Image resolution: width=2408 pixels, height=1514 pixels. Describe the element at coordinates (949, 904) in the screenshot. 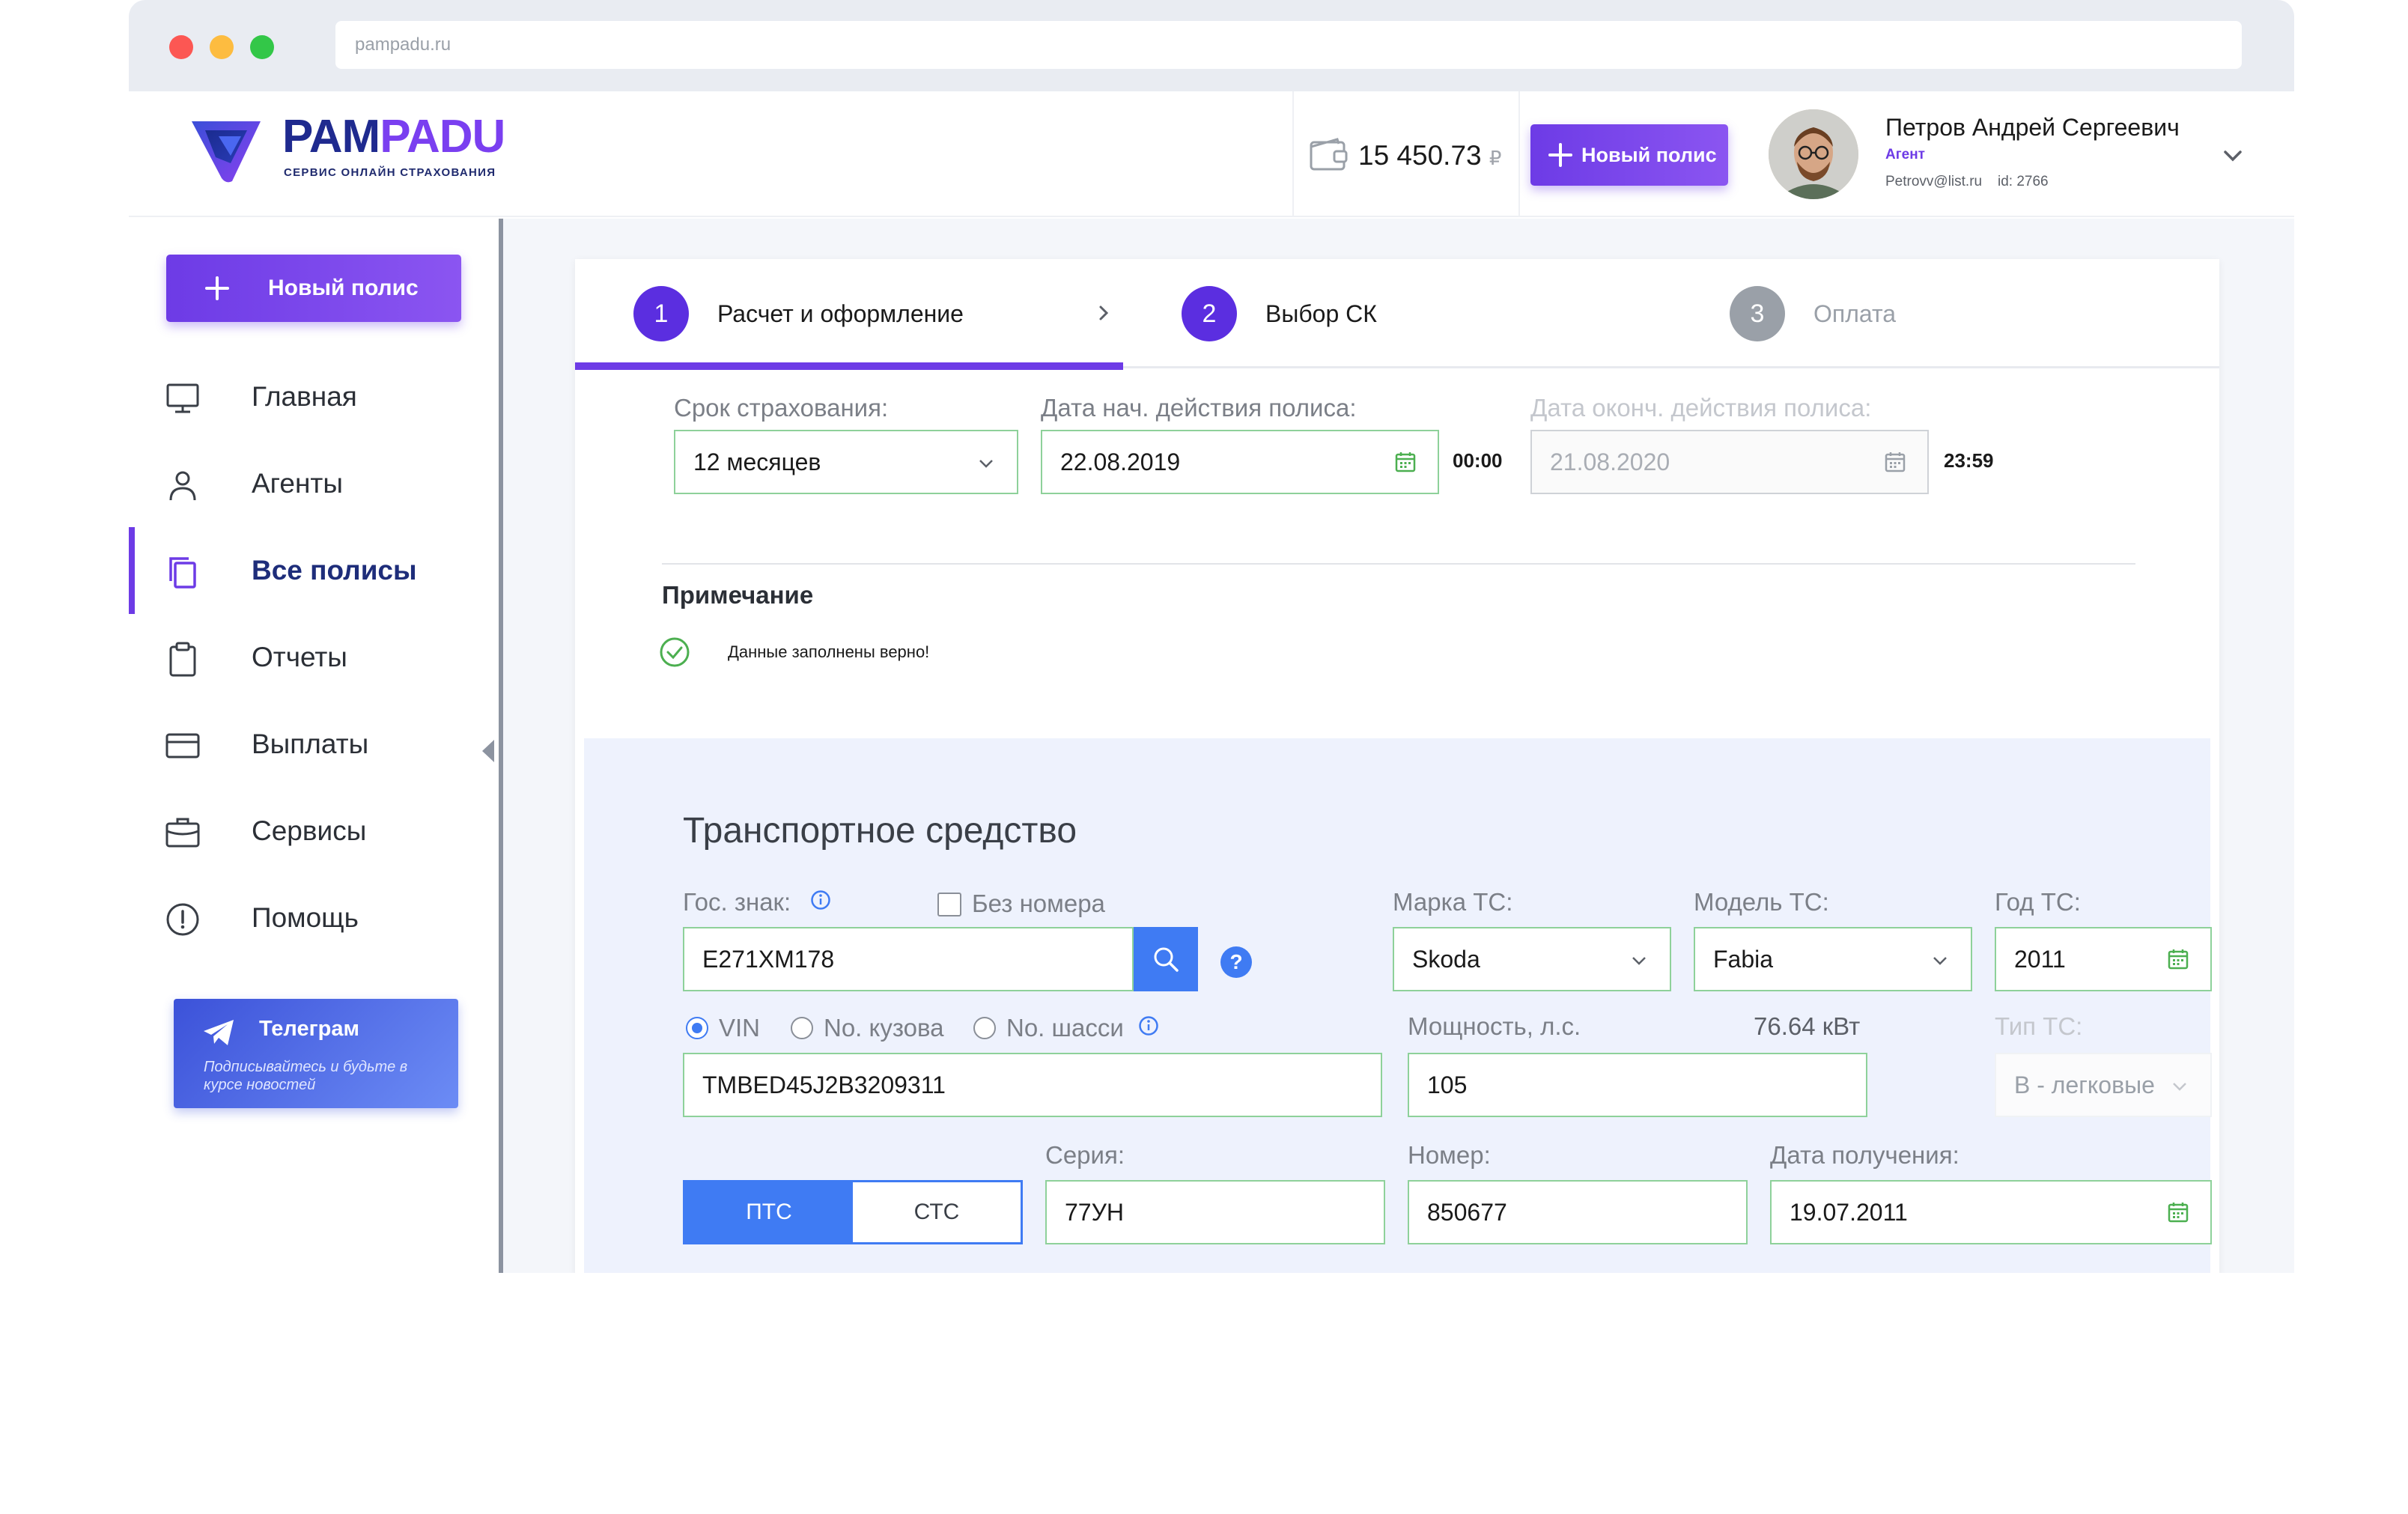

I see `no-plate-checkbox` at that location.